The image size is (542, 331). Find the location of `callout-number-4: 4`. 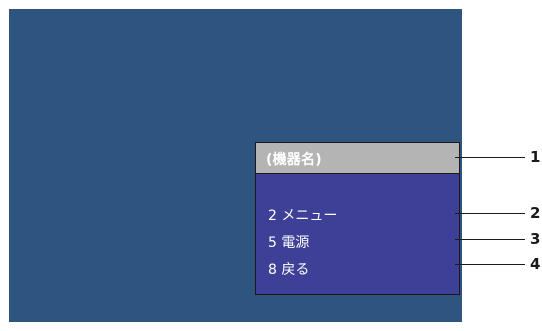

callout-number-4: 4 is located at coordinates (535, 264).